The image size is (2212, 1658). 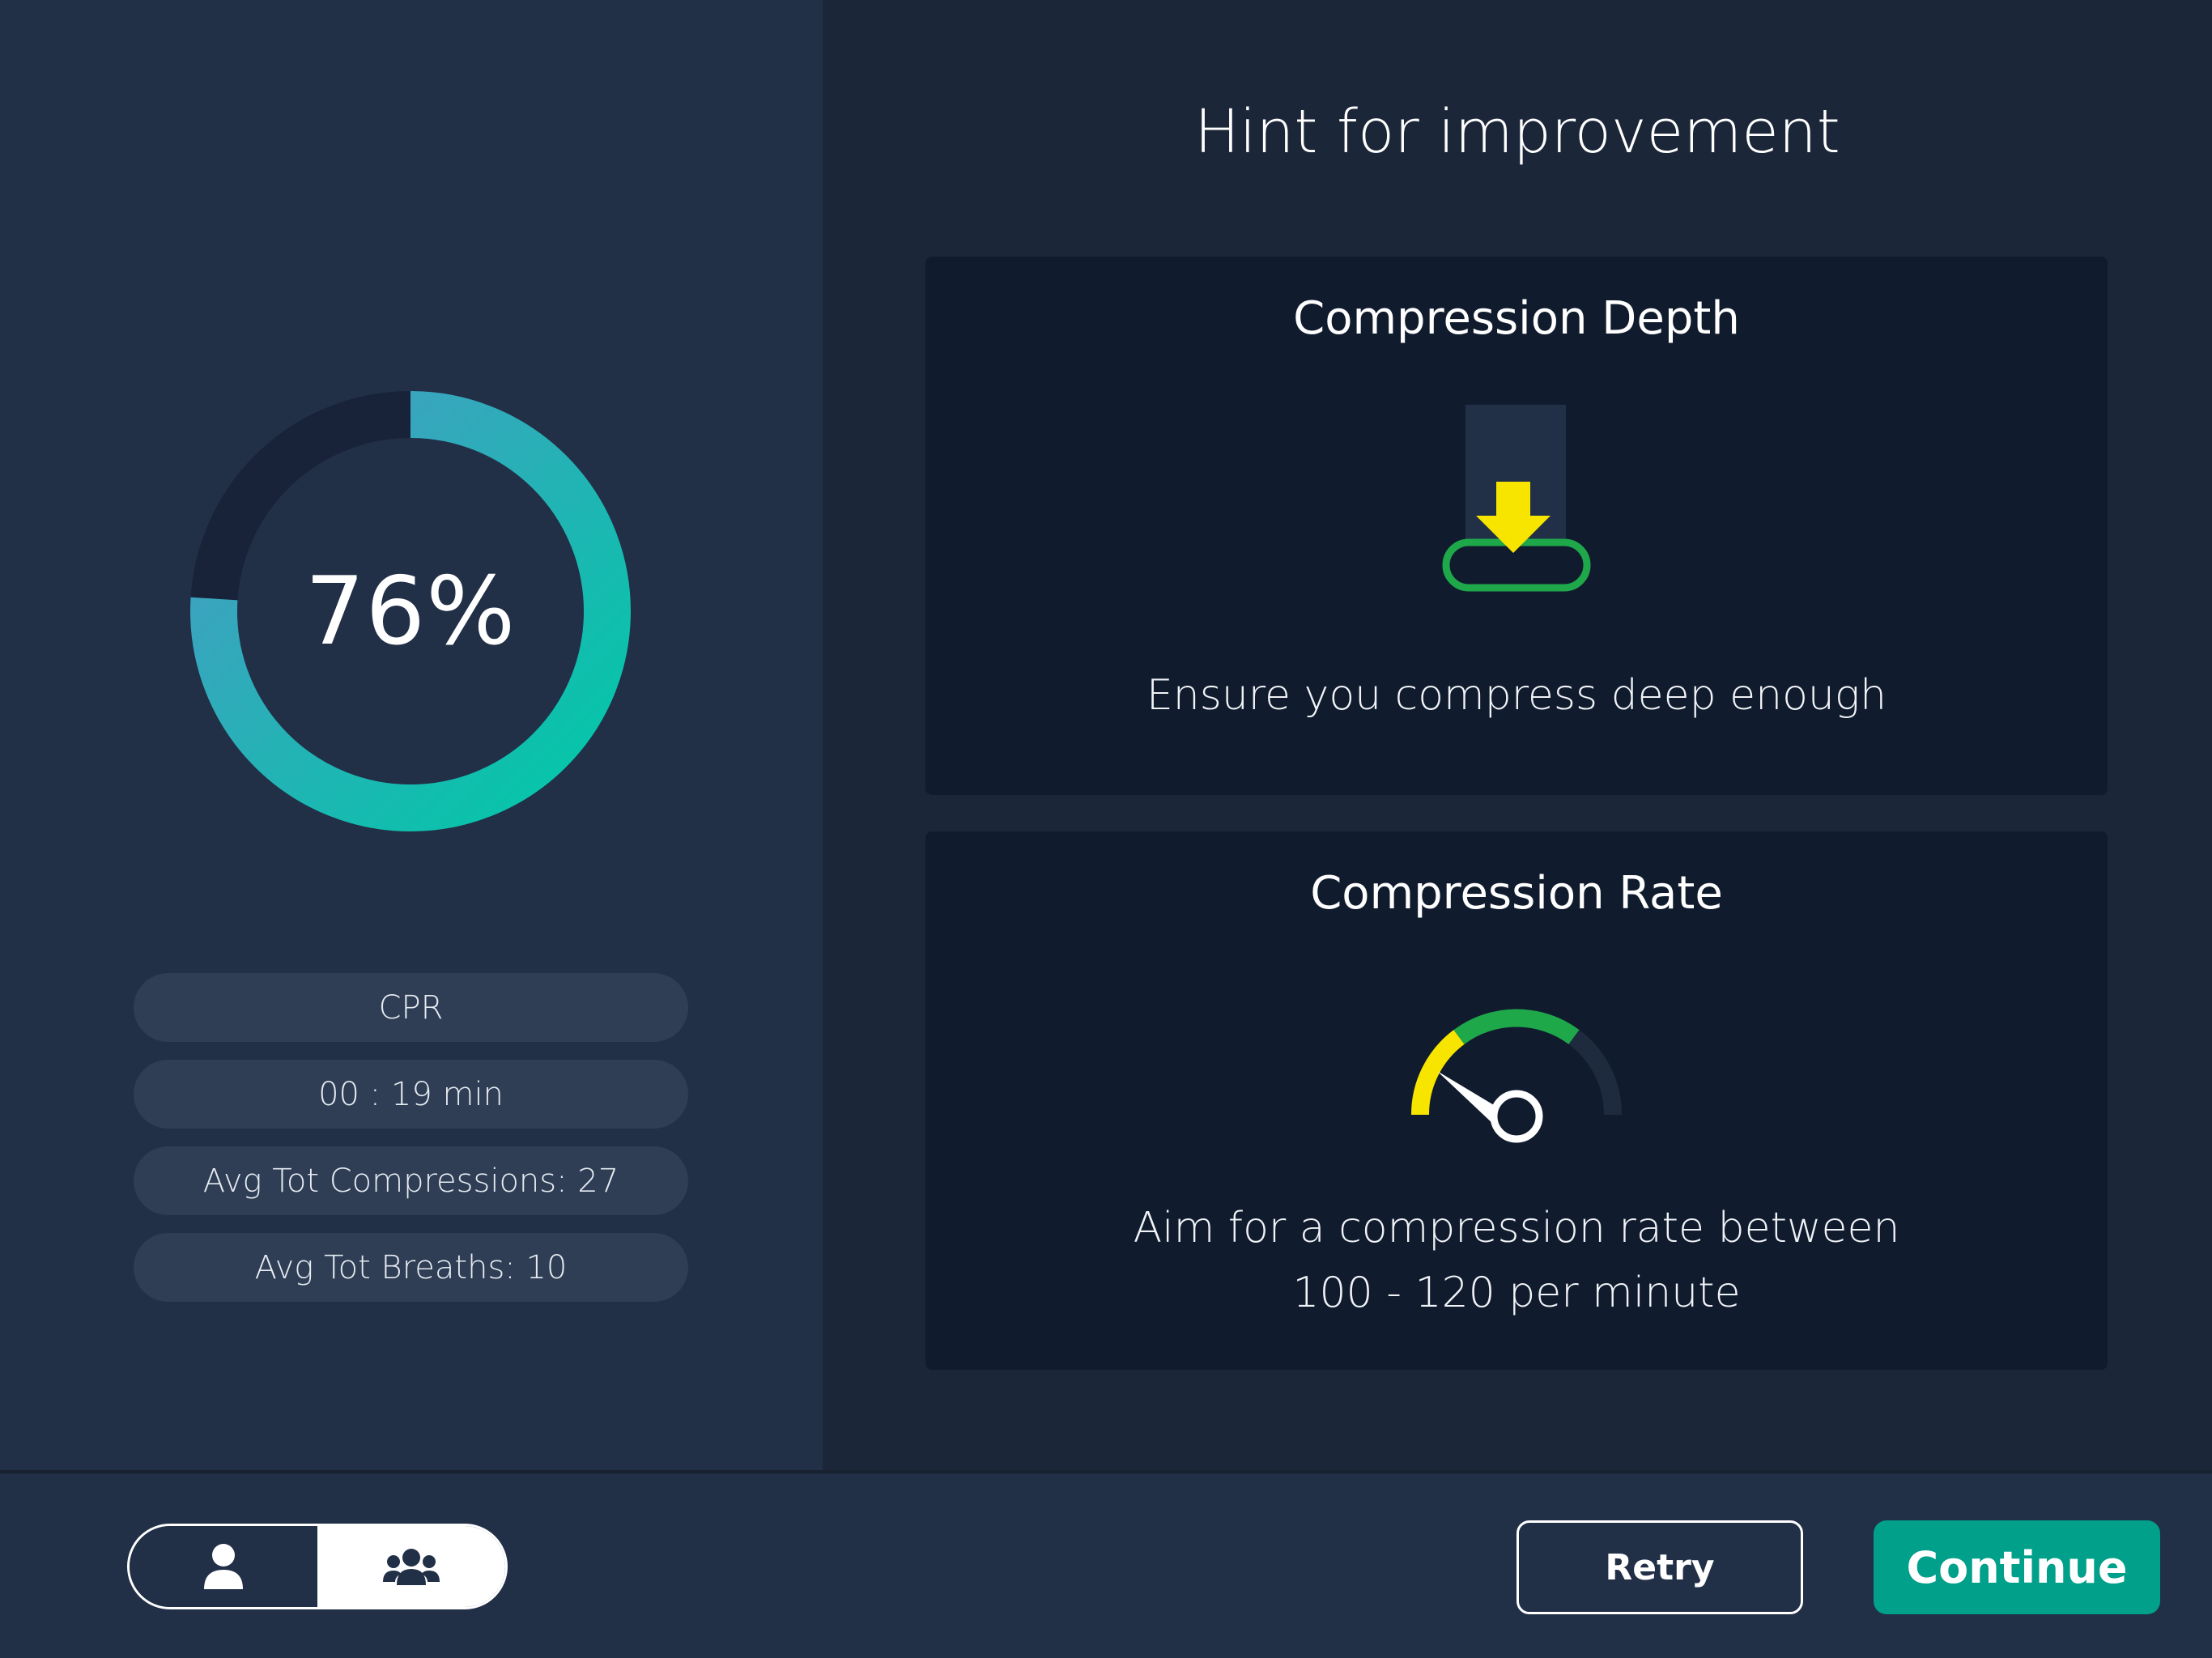 What do you see at coordinates (1516, 1076) in the screenshot?
I see `rate-gauge-icon` at bounding box center [1516, 1076].